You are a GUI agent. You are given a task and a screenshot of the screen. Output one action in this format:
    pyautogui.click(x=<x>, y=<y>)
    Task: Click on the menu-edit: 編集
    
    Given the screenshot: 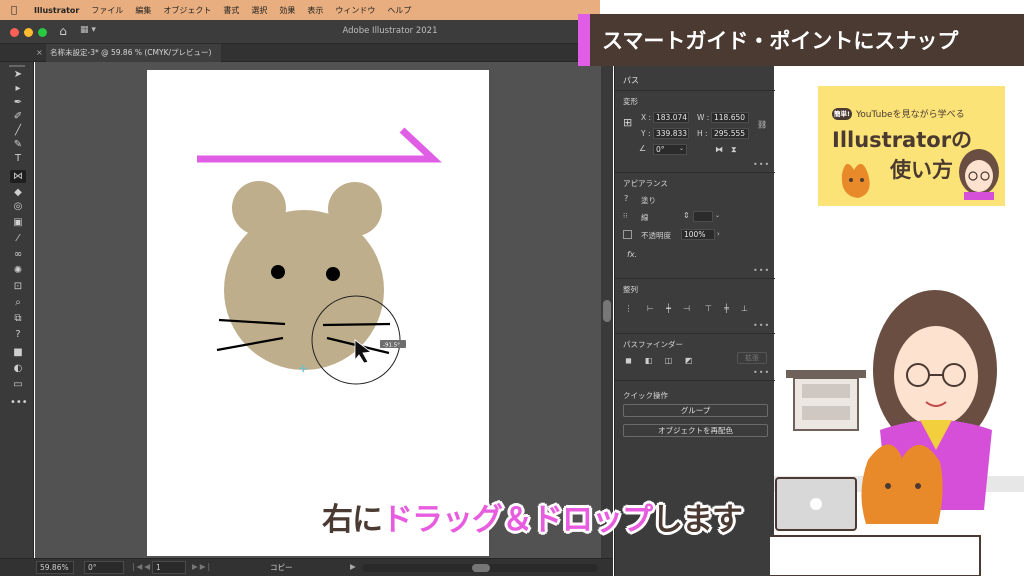 What is the action you would take?
    pyautogui.click(x=143, y=10)
    